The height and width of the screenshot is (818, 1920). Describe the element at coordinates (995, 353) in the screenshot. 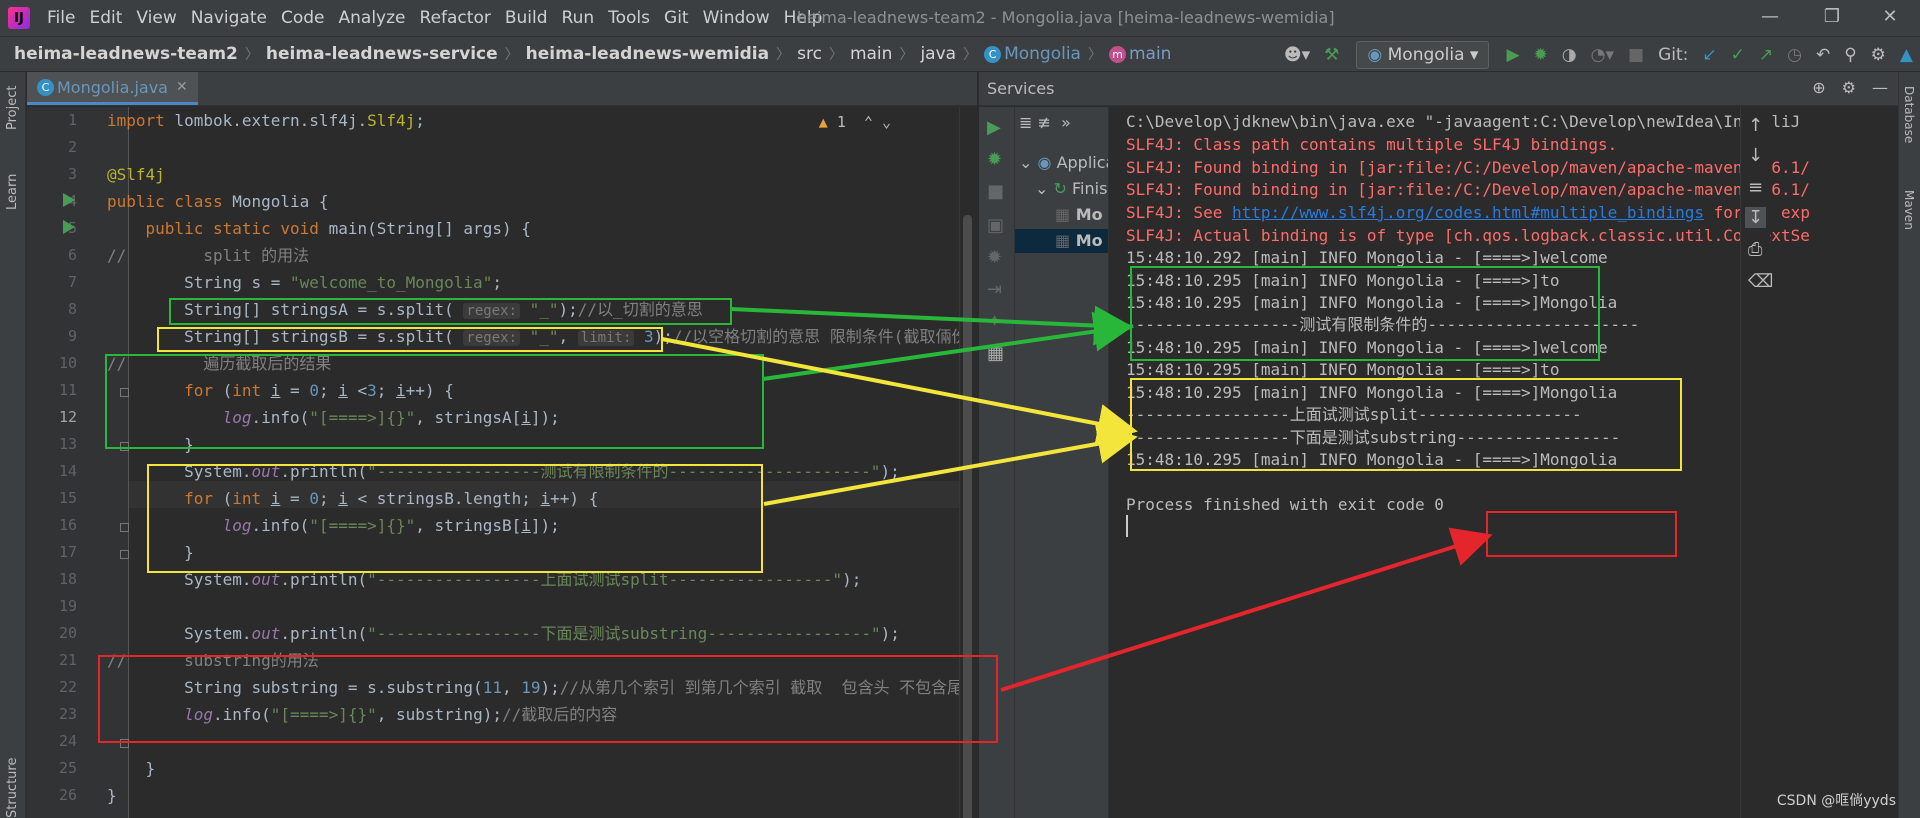

I see `layout-icon: ▦` at that location.